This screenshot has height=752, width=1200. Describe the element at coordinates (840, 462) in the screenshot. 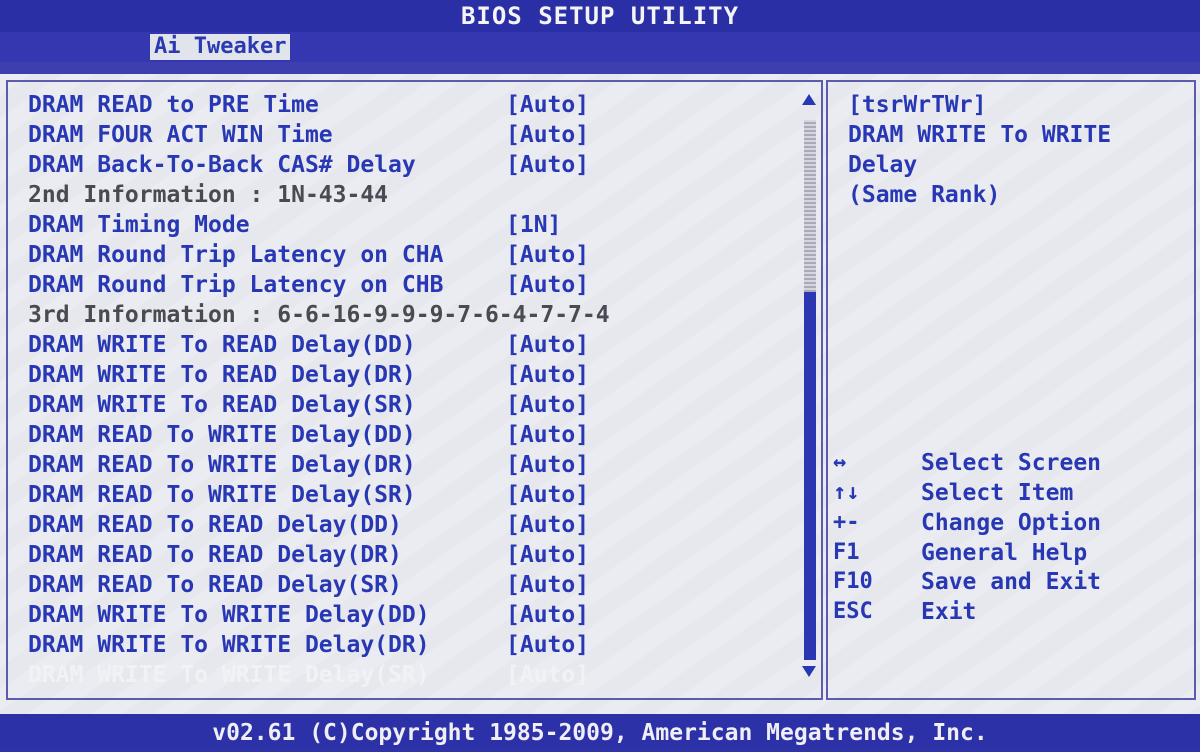

I see `key-arrows-lr-icon: ↔` at that location.